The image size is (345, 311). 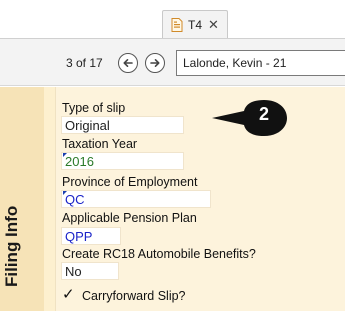 I want to click on rc18-label: Create RC18 Automobile Benefits?, so click(x=159, y=254).